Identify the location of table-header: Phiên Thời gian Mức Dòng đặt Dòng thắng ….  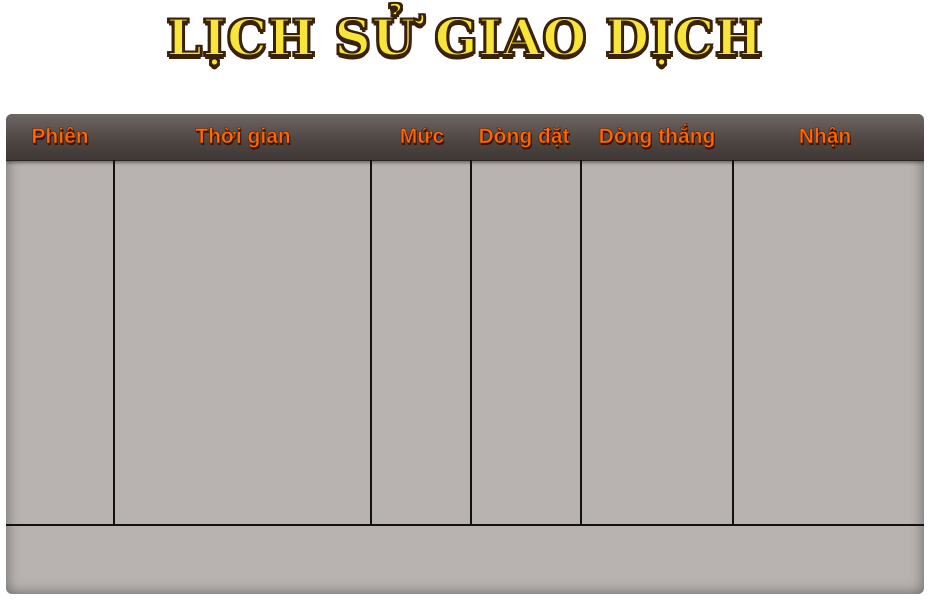
(465, 137).